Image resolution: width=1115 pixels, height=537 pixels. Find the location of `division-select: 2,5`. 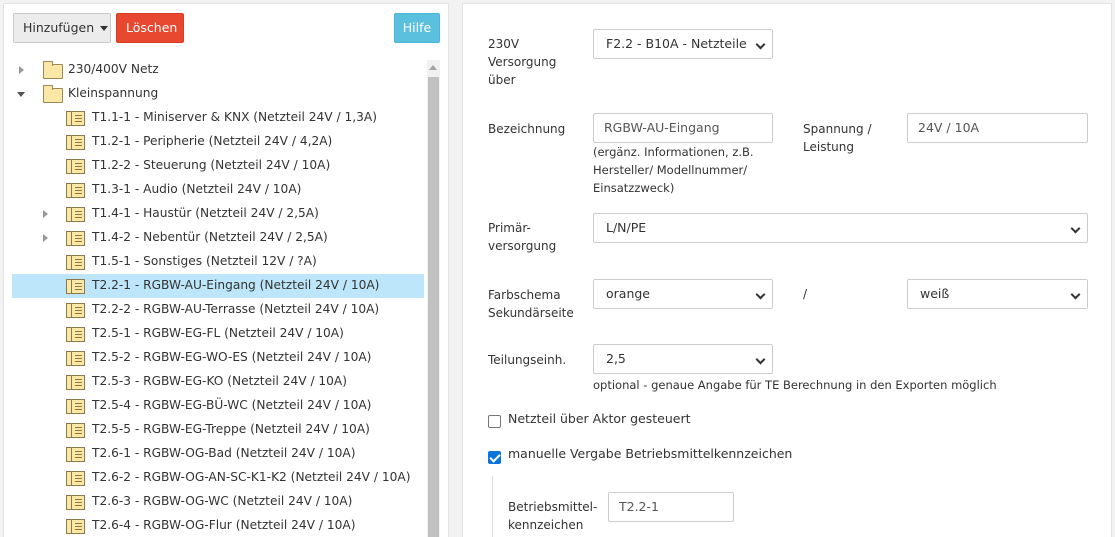

division-select: 2,5 is located at coordinates (683, 359).